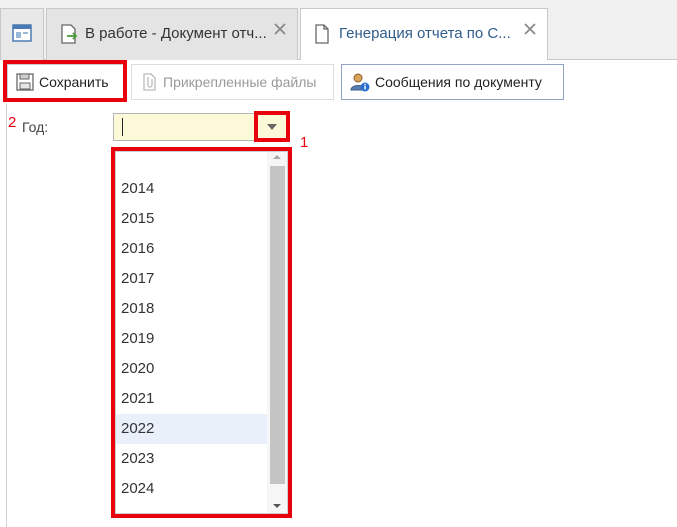 The image size is (677, 527). Describe the element at coordinates (277, 157) in the screenshot. I see `scroll-up-icon` at that location.